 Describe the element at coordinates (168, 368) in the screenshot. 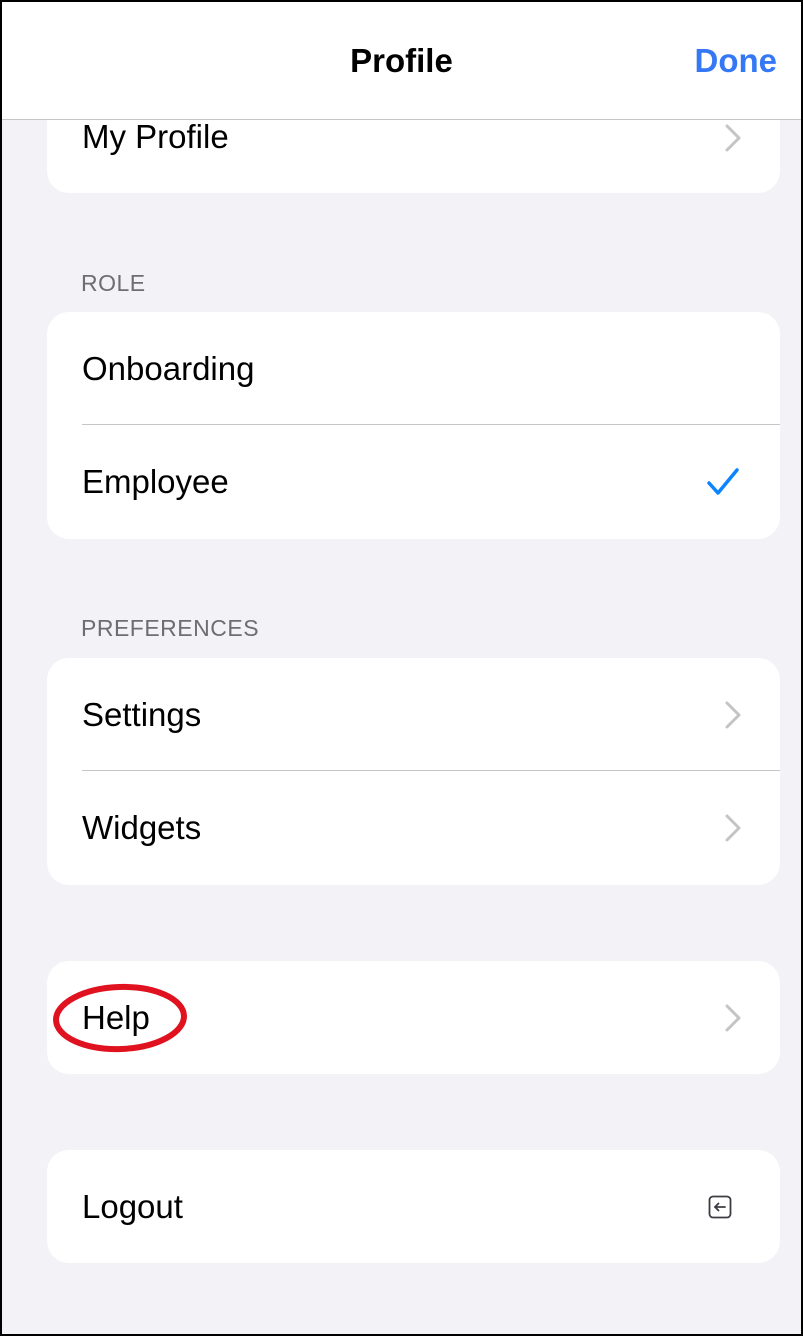

I see `onboarding-label: Onboarding` at that location.